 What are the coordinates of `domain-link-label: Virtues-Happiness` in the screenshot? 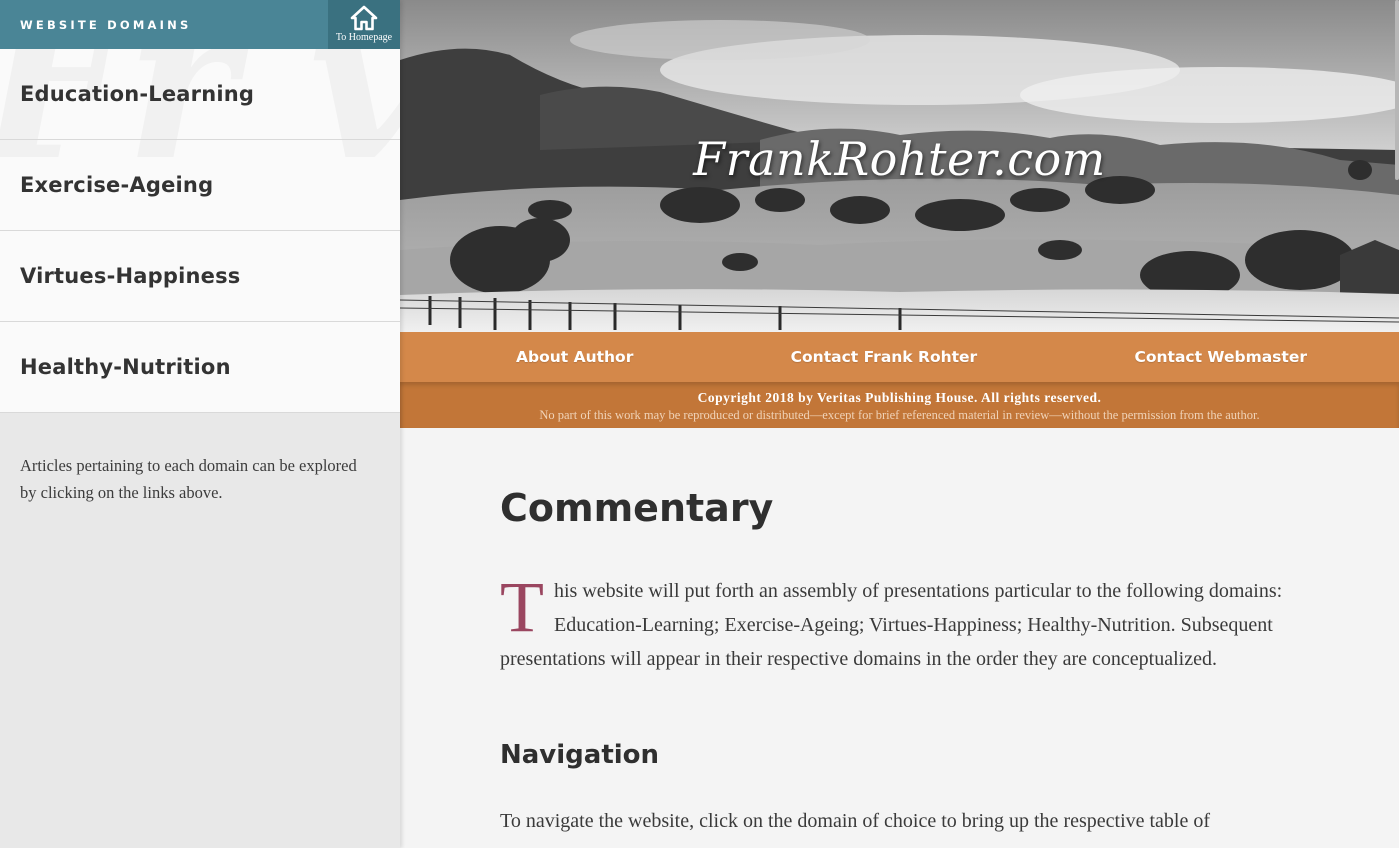 It's located at (130, 276).